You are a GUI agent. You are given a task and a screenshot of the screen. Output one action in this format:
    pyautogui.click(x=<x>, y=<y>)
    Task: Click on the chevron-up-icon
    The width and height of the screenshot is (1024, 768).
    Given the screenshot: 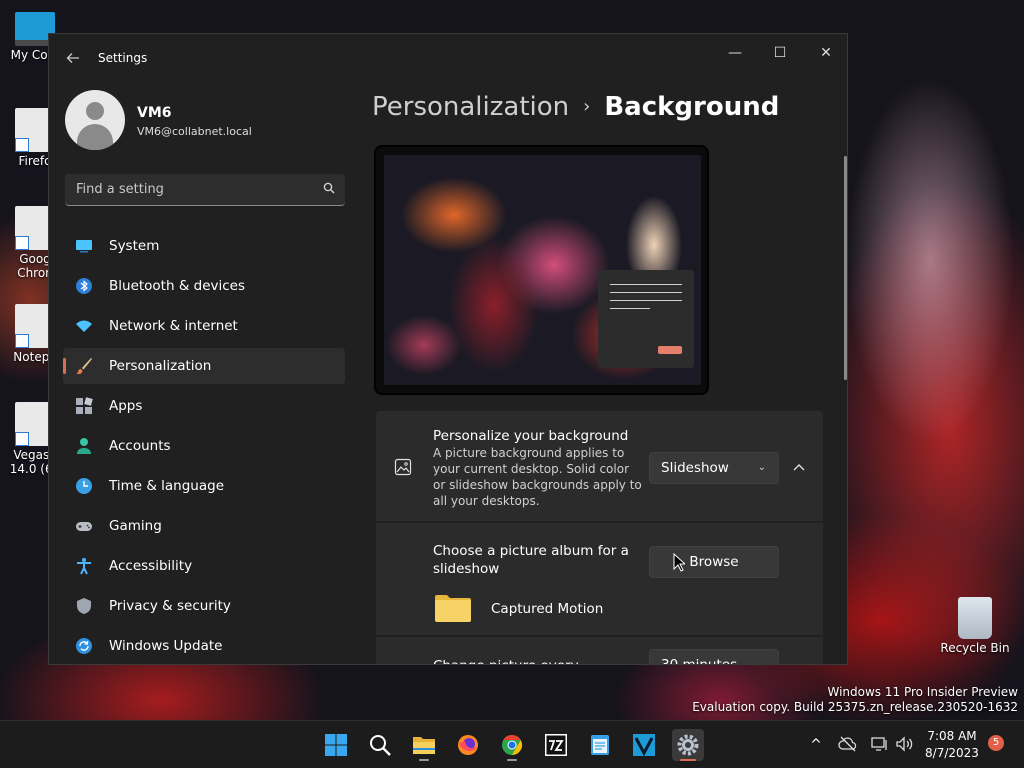 What is the action you would take?
    pyautogui.click(x=799, y=467)
    